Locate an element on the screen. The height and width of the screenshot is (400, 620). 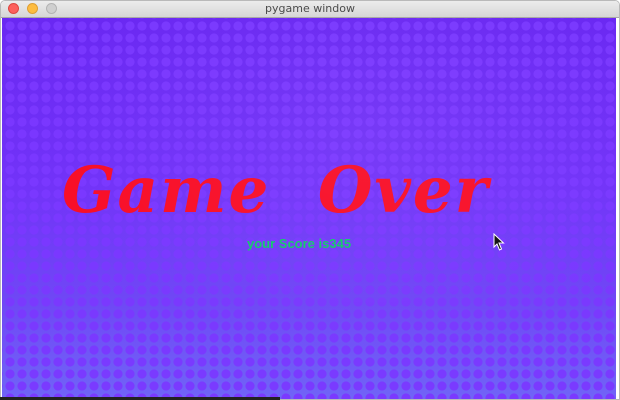
window-title: pygame window is located at coordinates (310, 8).